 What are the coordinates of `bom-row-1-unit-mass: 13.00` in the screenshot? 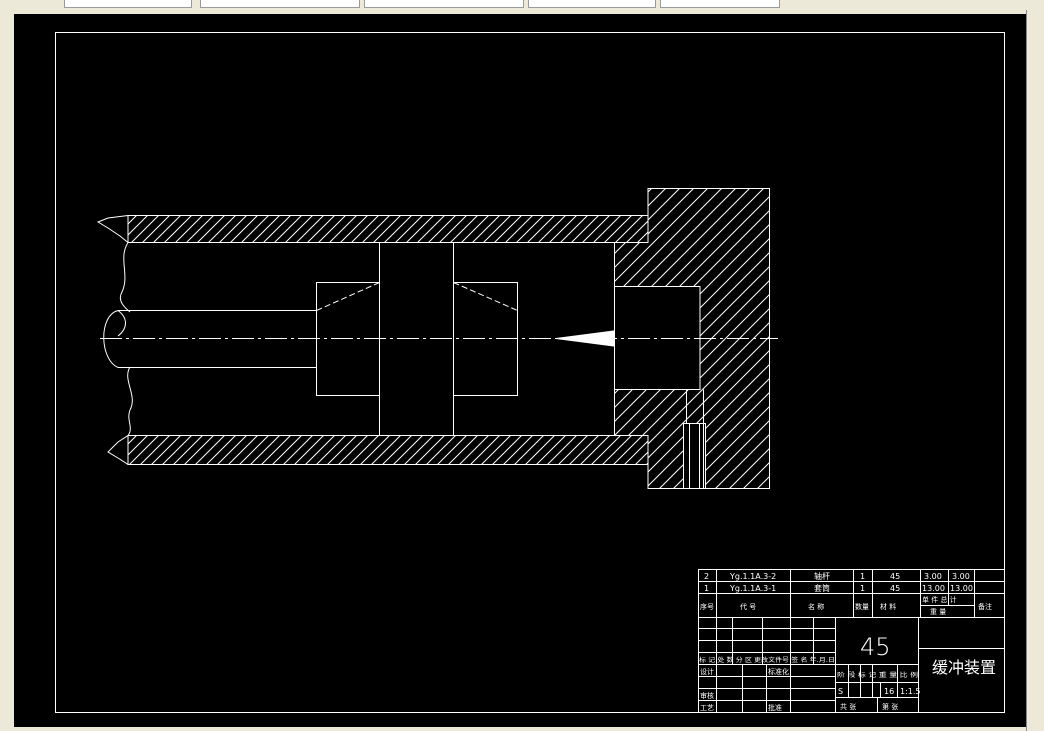 It's located at (933, 588).